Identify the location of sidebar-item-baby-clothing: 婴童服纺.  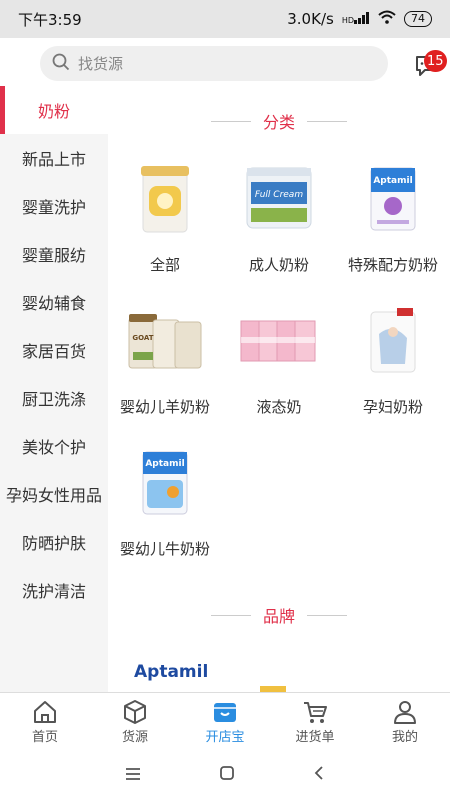
(54, 254).